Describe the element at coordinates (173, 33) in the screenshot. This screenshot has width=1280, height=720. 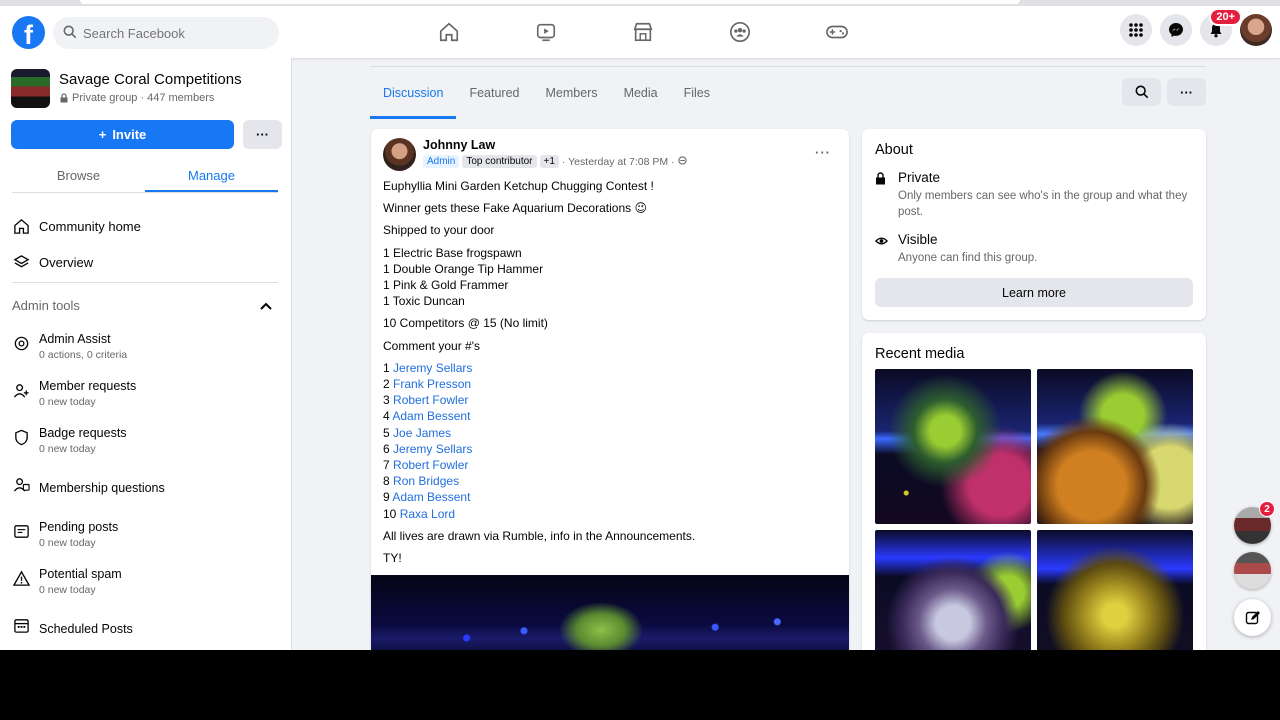
I see `search-input` at that location.